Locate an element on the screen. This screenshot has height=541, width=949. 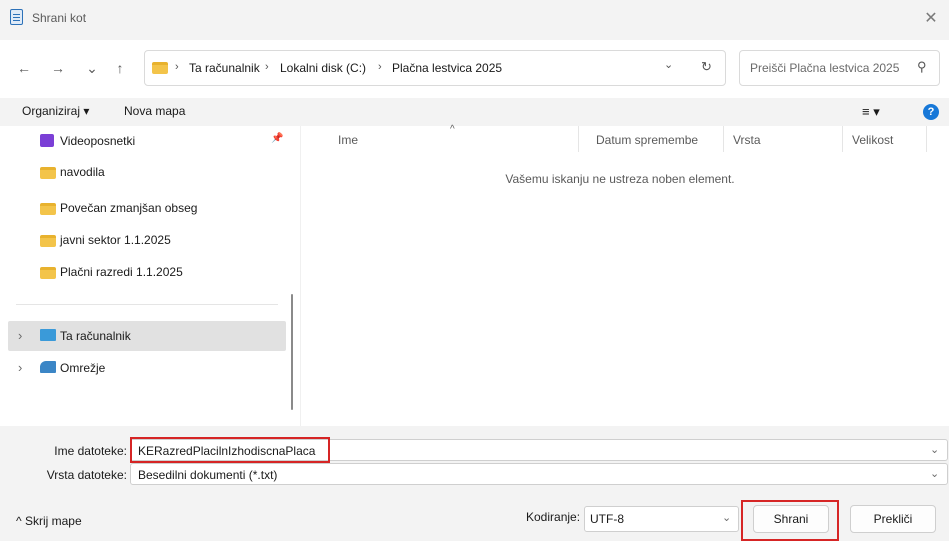
sidebar-item-network: › Omrežje is located at coordinates (147, 368).